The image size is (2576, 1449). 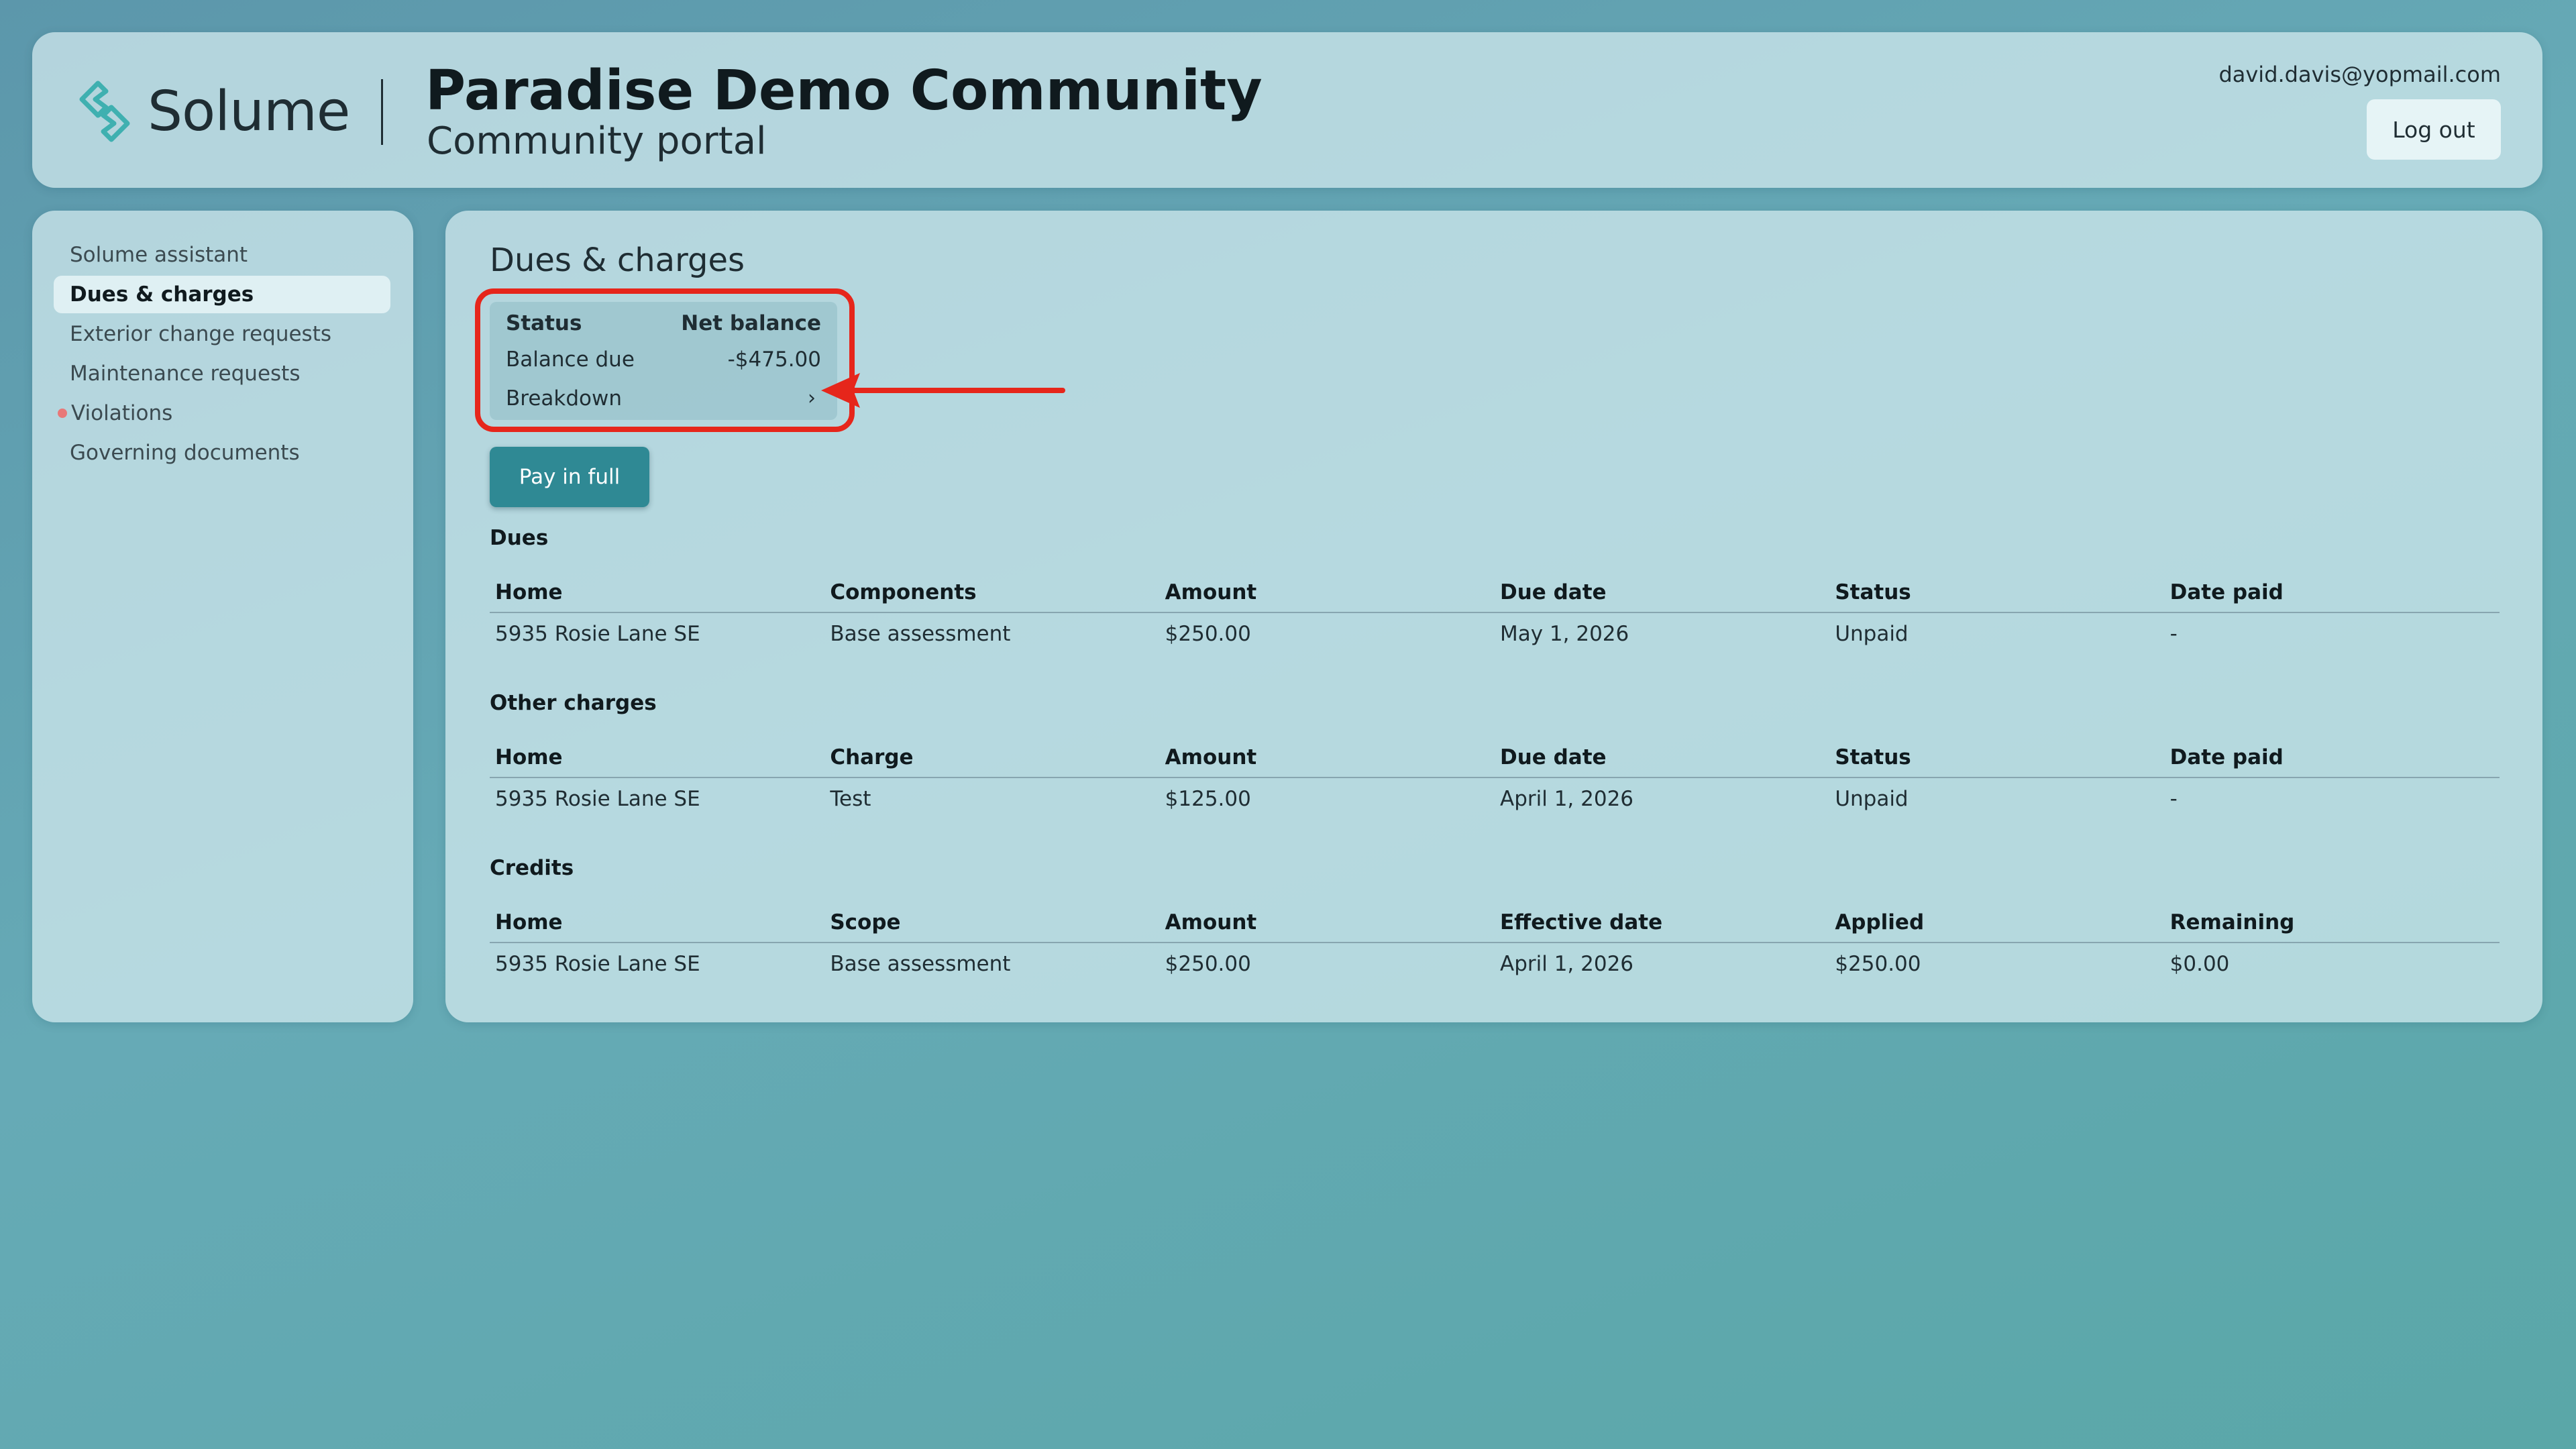 I want to click on column-header: Charge, so click(x=992, y=758).